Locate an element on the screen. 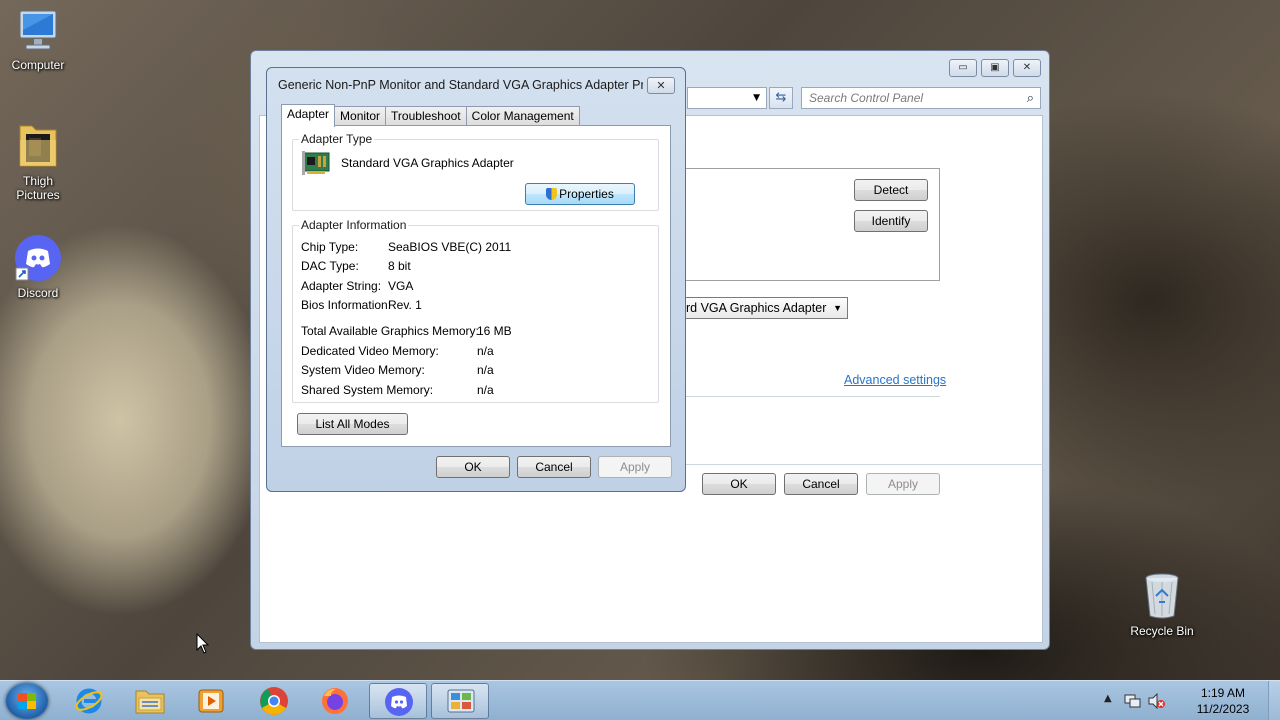 The image size is (1280, 720). adapter-string-value: VGA is located at coordinates (401, 286).